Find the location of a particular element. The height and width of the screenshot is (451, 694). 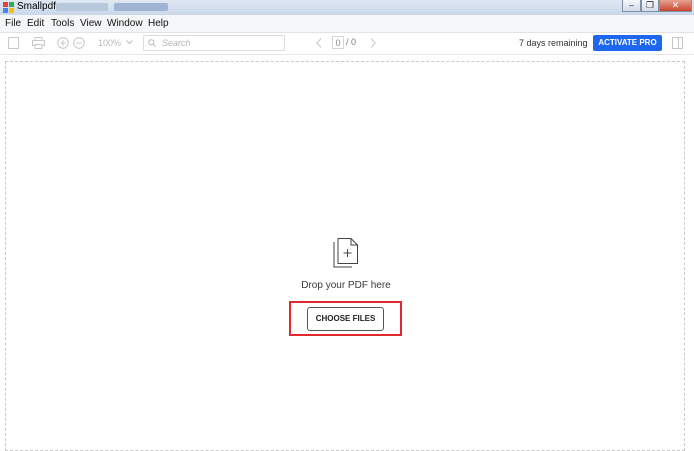

trial-status: 7 days remaining is located at coordinates (553, 43).